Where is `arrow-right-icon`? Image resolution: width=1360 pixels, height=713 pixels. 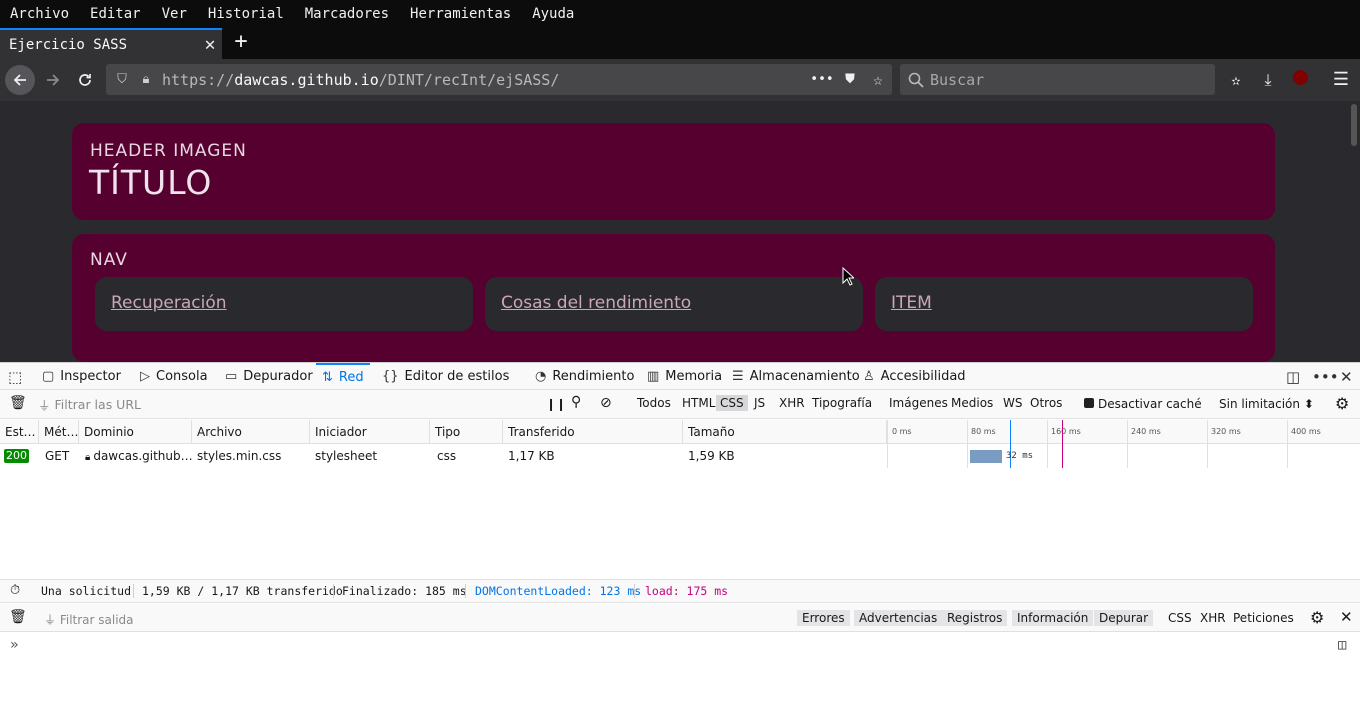
arrow-right-icon is located at coordinates (53, 80).